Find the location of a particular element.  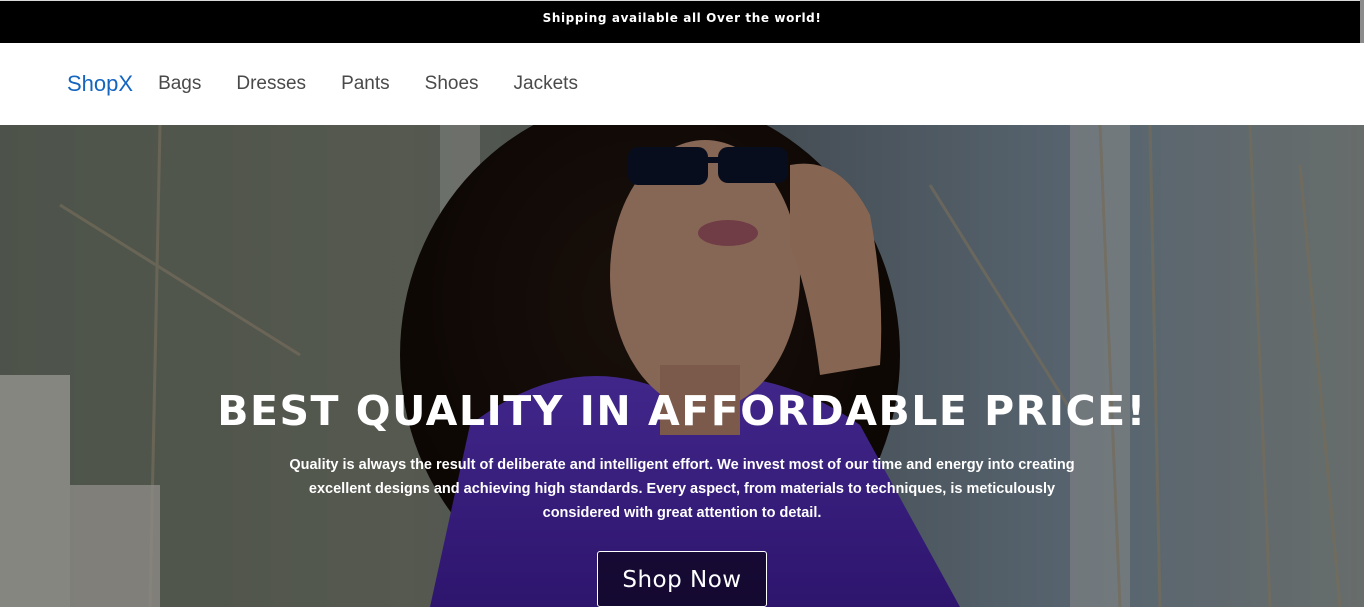

nav-link-pants: Pants is located at coordinates (365, 84).